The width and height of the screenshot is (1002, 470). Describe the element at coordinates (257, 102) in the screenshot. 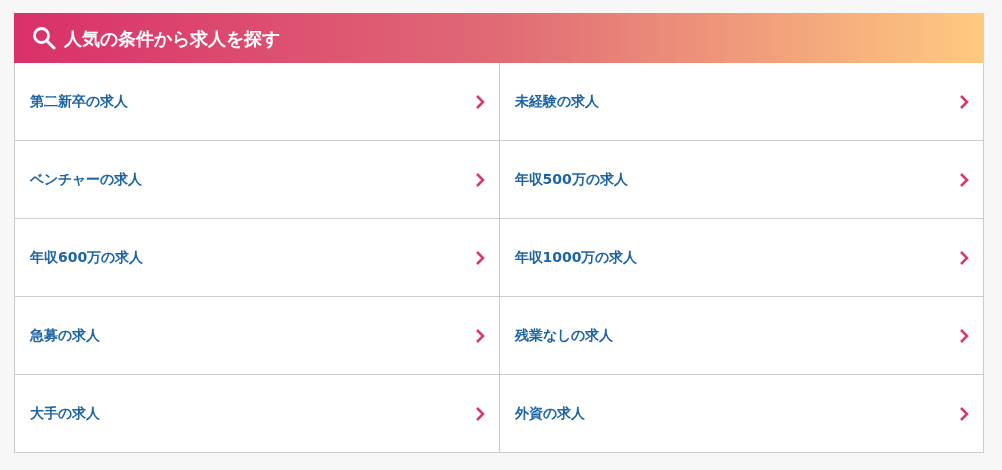

I see `category-link: 第二新卒の求人` at that location.